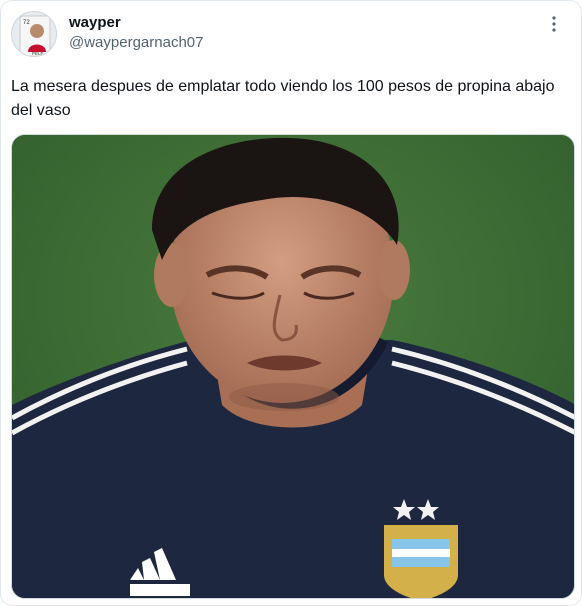  I want to click on user-handle: @waypergarnach07, so click(136, 43).